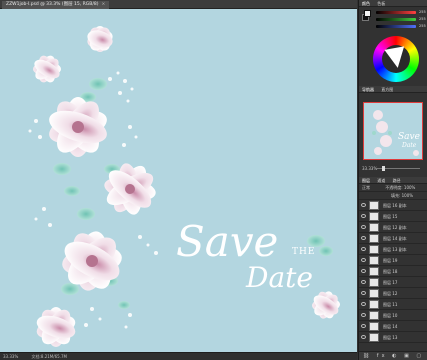  Describe the element at coordinates (393, 355) in the screenshot. I see `layers-footer-toolbar: ⛓ fx ◐ ▣ ▢ 🗑` at that location.